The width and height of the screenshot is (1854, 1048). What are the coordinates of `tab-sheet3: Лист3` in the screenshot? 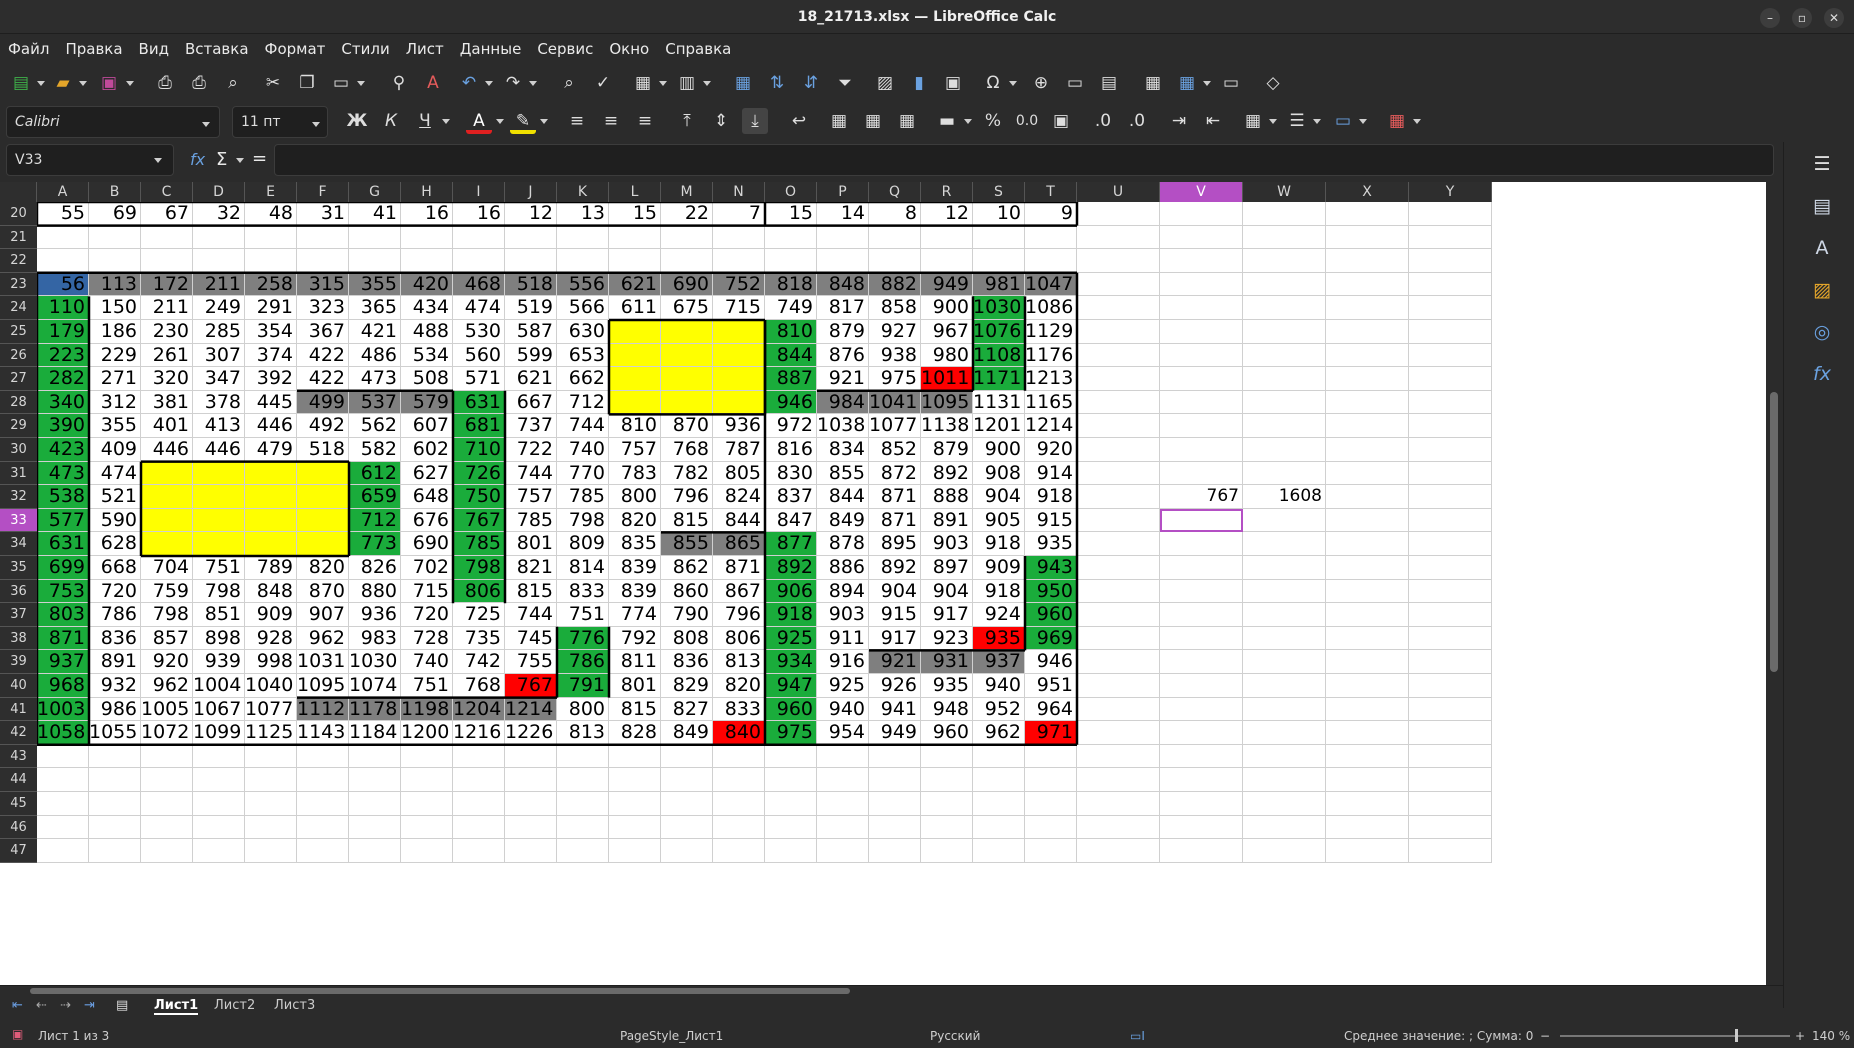 It's located at (294, 1005).